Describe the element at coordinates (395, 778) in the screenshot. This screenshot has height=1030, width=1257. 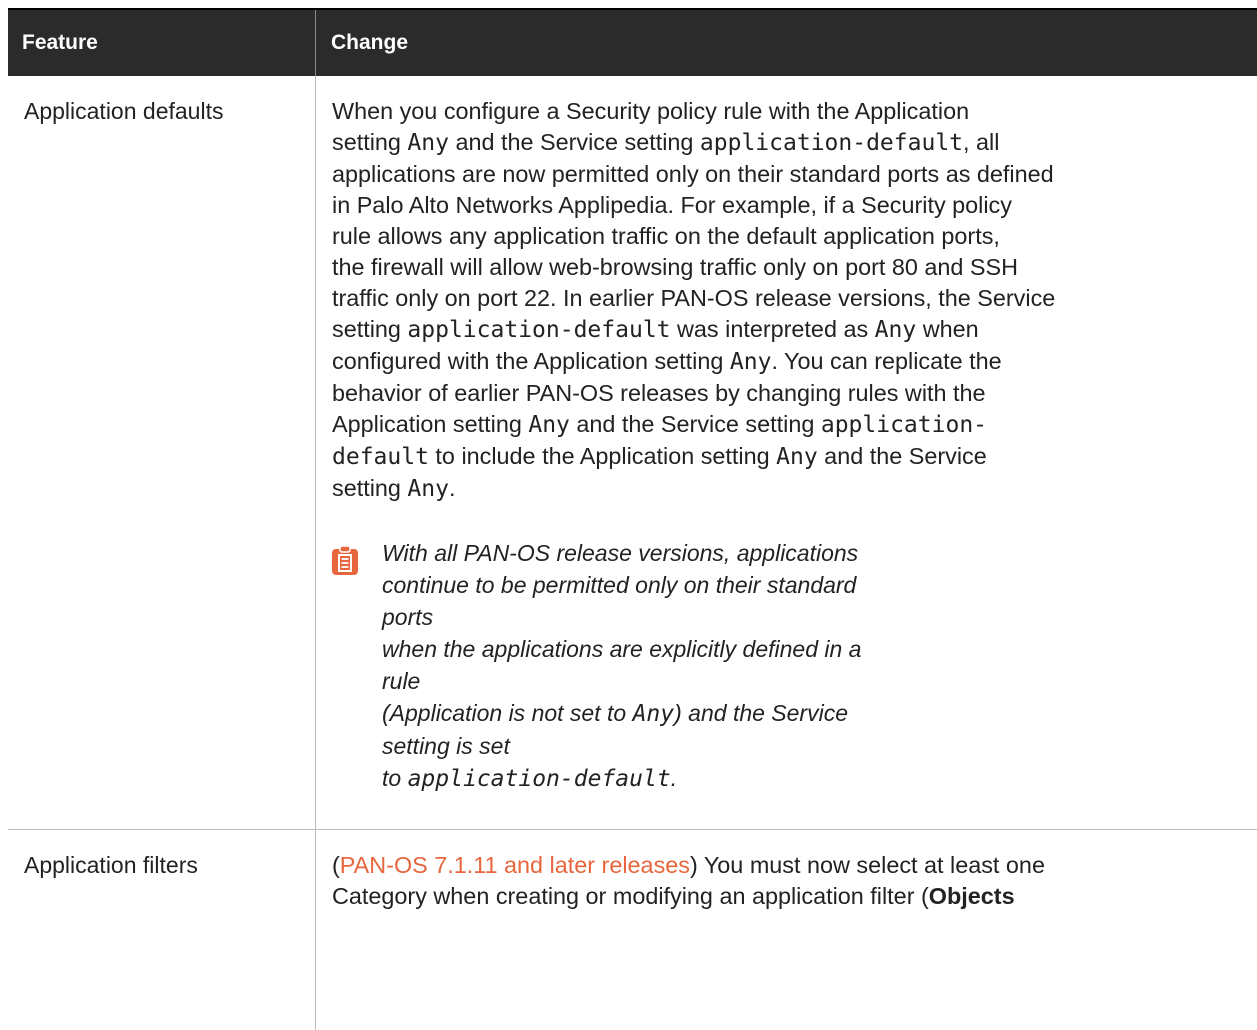
I see `text: to` at that location.